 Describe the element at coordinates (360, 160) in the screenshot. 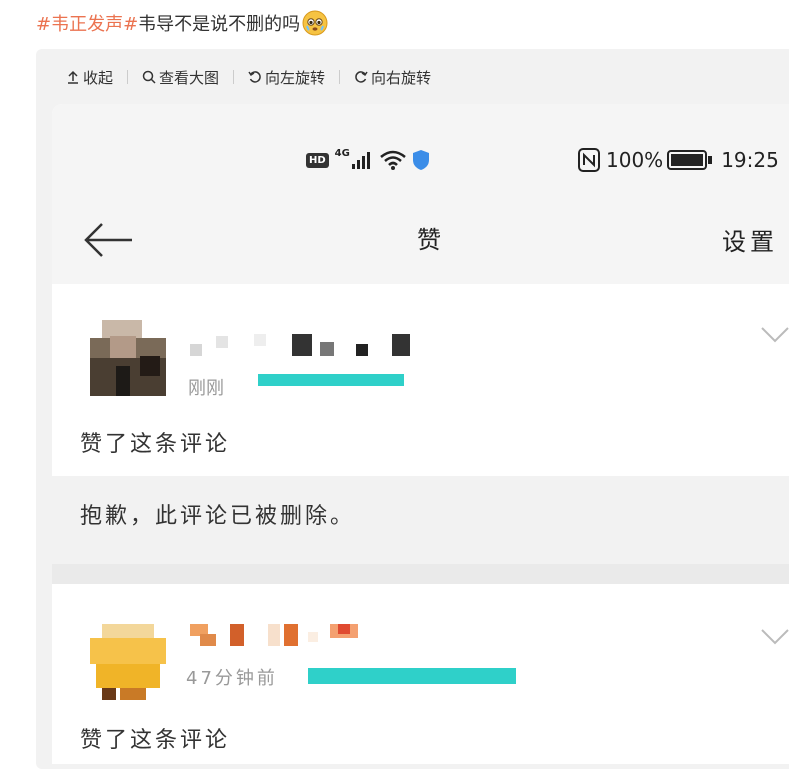

I see `signal-icon` at that location.